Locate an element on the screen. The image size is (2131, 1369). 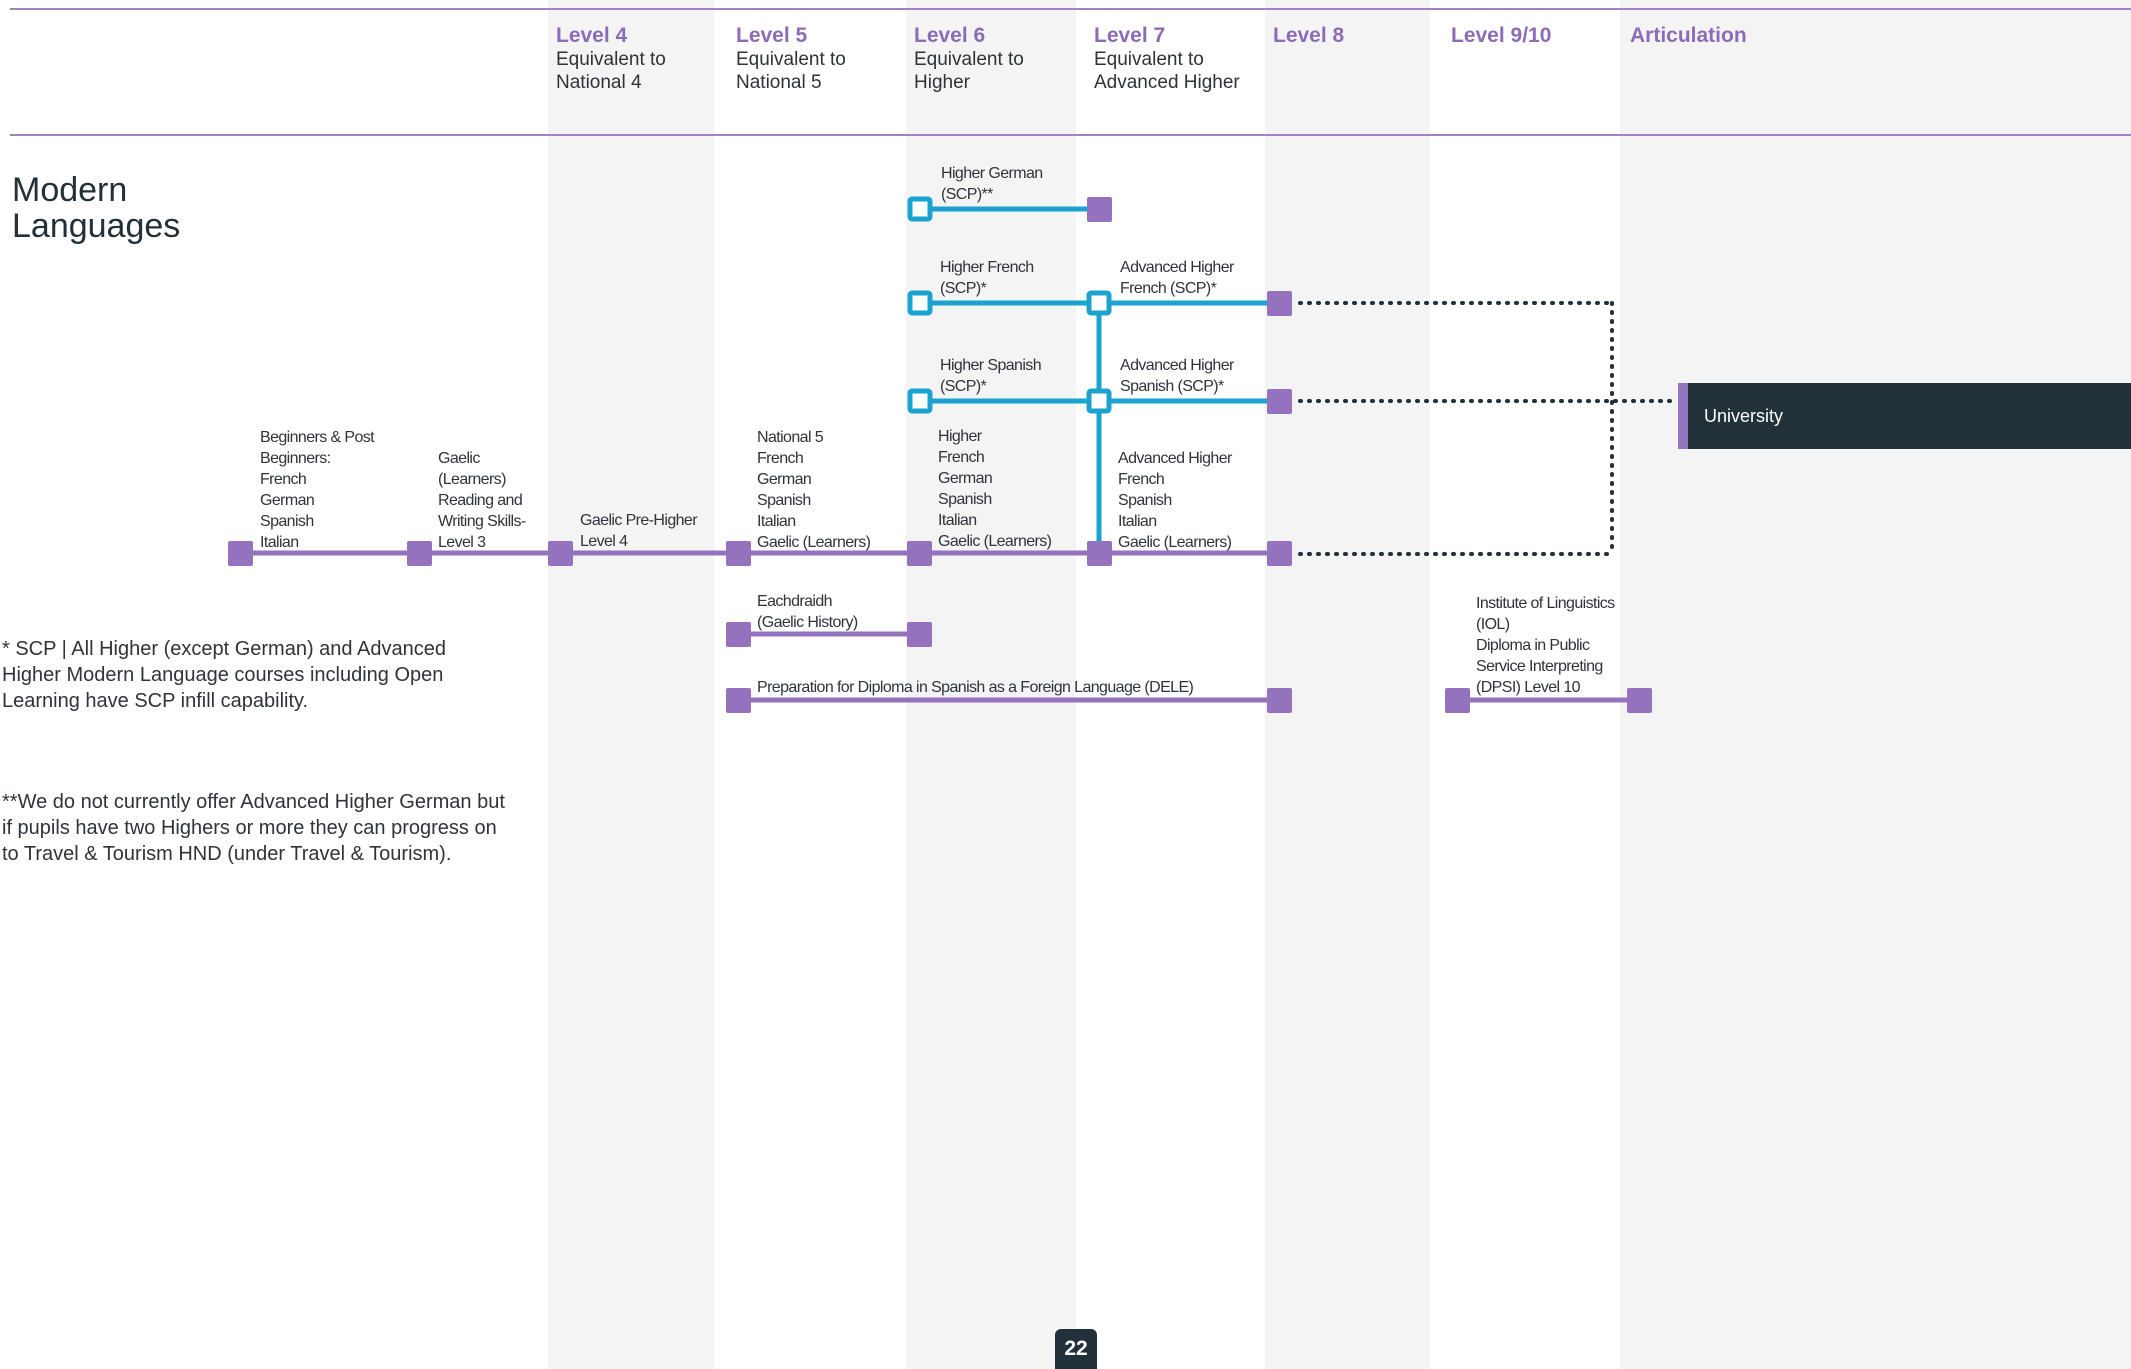
iol-end-node is located at coordinates (1639, 700).